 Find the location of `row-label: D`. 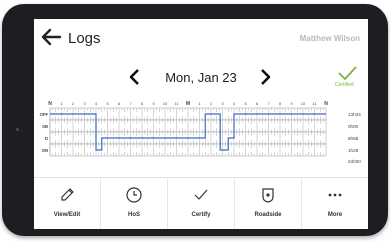

row-label: D is located at coordinates (46, 138).